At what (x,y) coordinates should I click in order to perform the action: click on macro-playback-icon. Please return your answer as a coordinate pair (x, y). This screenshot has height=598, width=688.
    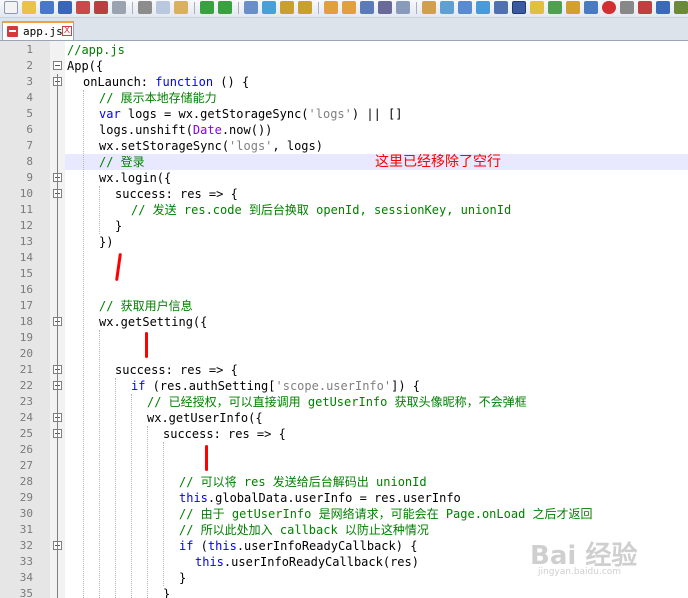
    Looking at the image, I should click on (555, 7).